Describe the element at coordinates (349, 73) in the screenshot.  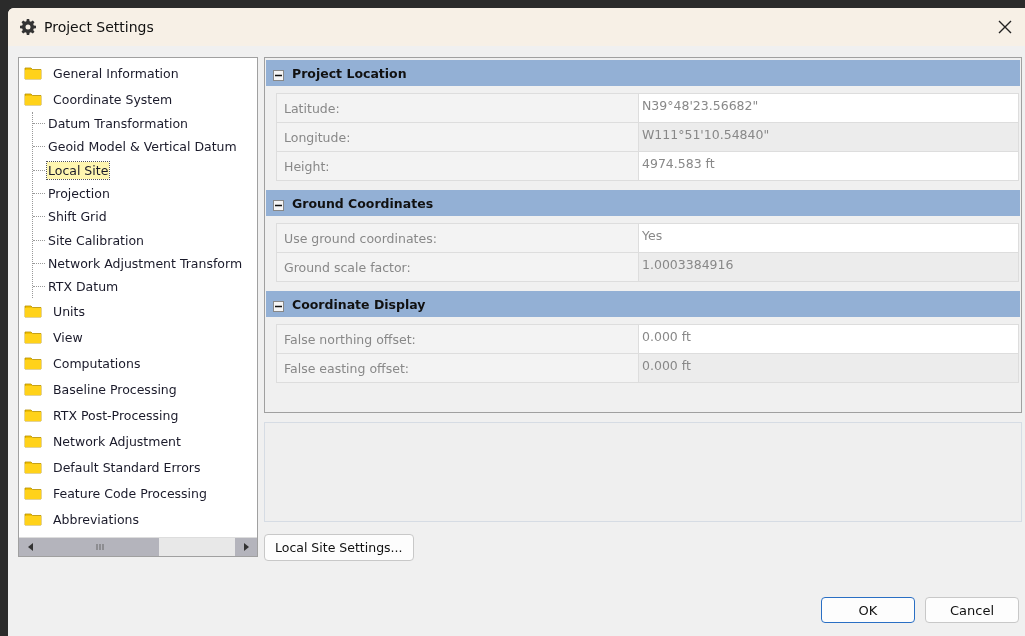
I see `section-title: Project Location` at that location.